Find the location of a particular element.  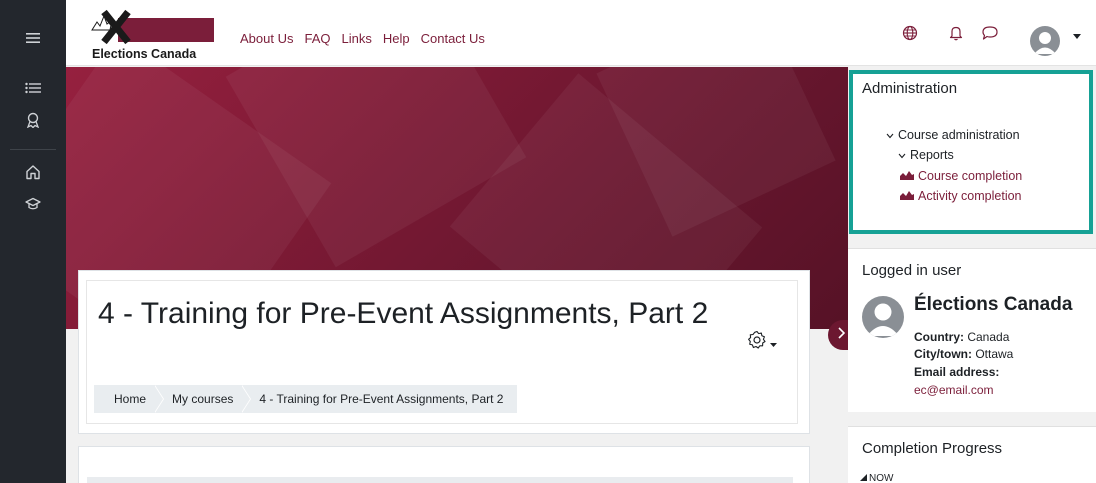

content-section-bar is located at coordinates (440, 480).